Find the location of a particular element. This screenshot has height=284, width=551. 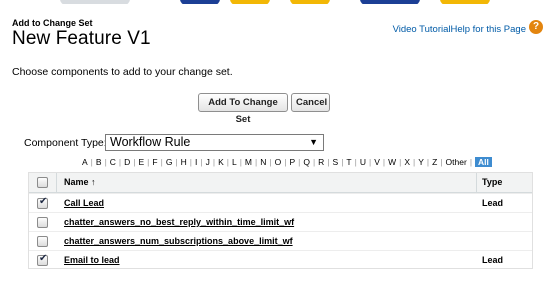

alpha-filter-other: Other is located at coordinates (456, 162).